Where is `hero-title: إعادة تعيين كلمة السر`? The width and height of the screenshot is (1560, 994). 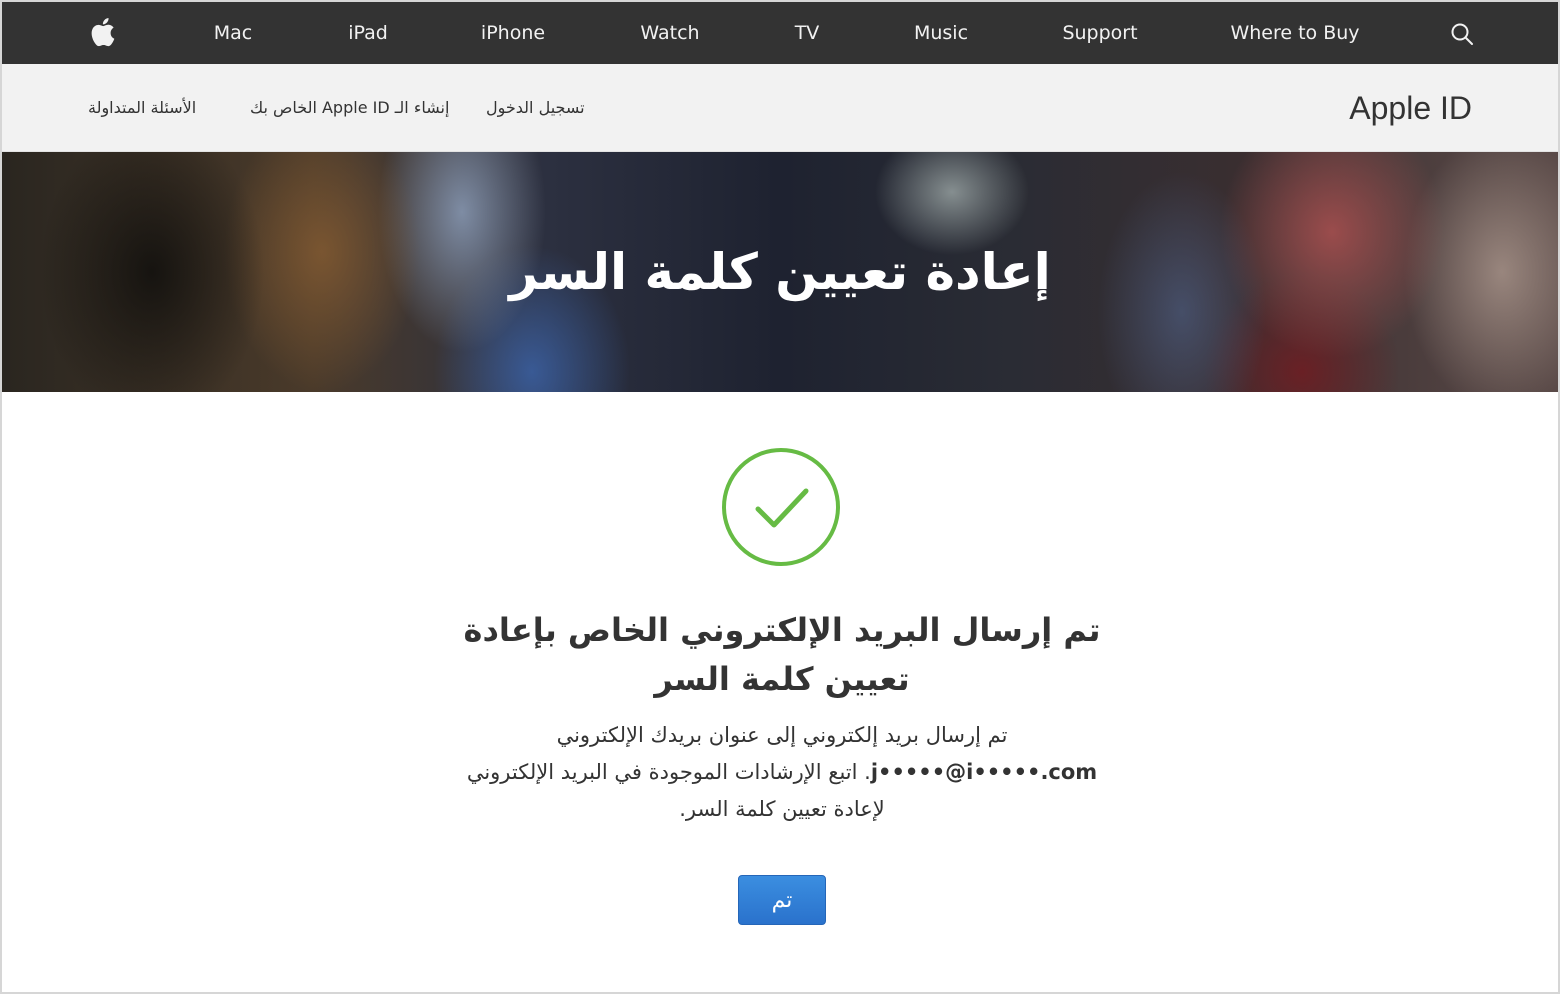
hero-title: إعادة تعيين كلمة السر is located at coordinates (780, 272).